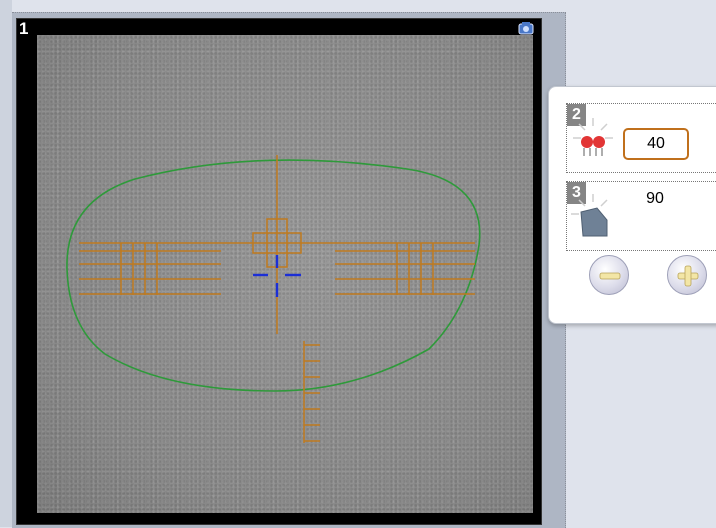 This screenshot has width=716, height=528. I want to click on increase-button, so click(687, 275).